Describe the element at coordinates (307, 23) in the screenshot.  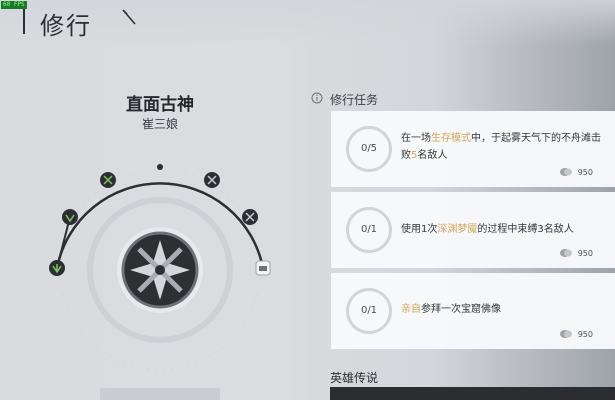
I see `top-bar` at that location.